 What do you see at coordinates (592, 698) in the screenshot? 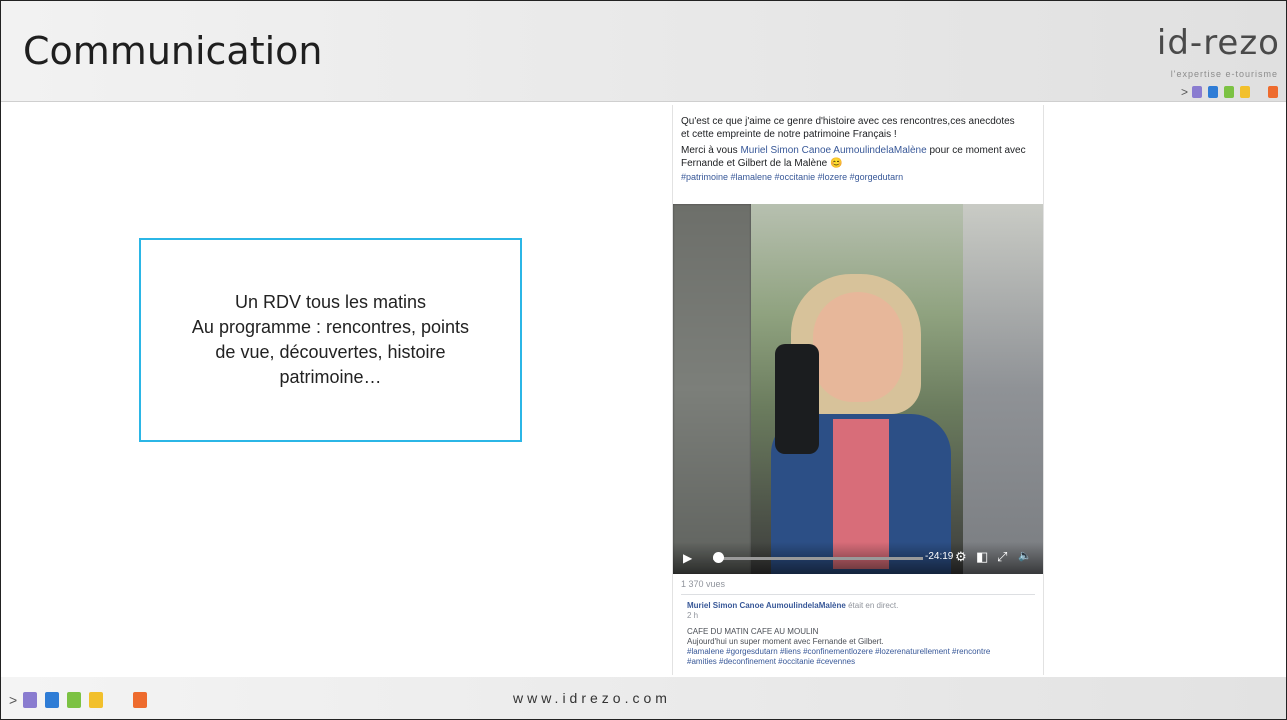
I see `website-url: www.idrezo.com` at bounding box center [592, 698].